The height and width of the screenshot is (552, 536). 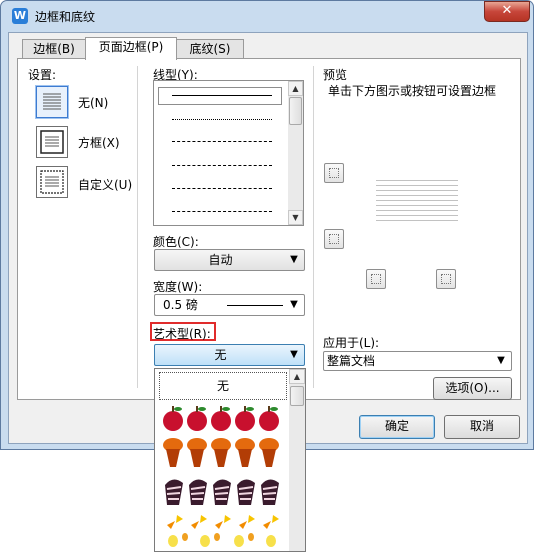 I want to click on color-label: 颜色(C):, so click(x=176, y=242).